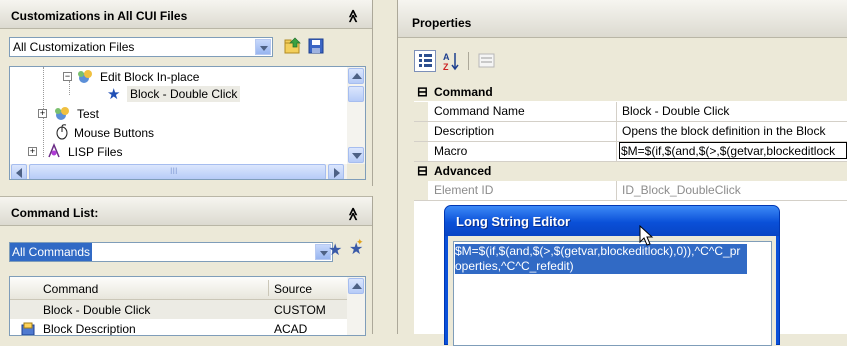 The width and height of the screenshot is (847, 346). What do you see at coordinates (356, 155) in the screenshot?
I see `scroll-down-button` at bounding box center [356, 155].